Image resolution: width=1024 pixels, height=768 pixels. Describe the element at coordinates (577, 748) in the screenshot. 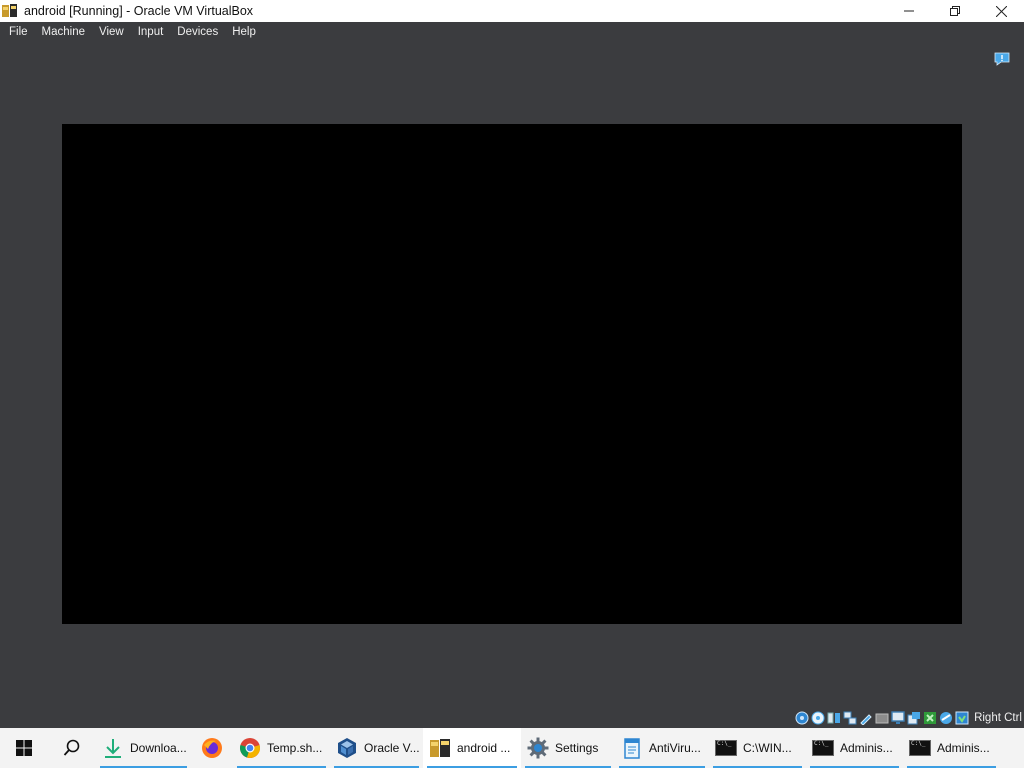

I see `taskbar-item-label: Settings` at that location.